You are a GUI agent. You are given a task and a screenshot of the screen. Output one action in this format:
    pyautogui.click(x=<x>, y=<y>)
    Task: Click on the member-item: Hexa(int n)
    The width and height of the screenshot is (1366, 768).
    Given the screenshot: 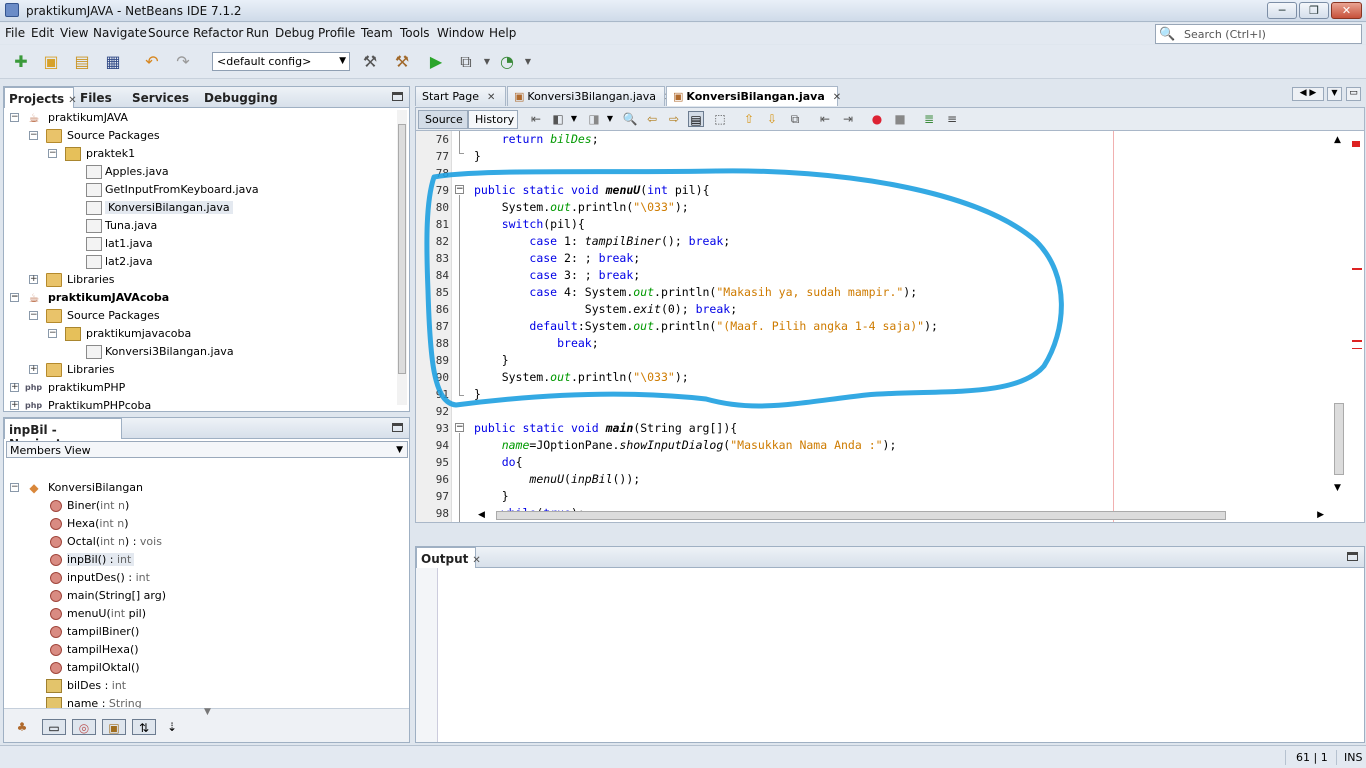 What is the action you would take?
    pyautogui.click(x=198, y=524)
    